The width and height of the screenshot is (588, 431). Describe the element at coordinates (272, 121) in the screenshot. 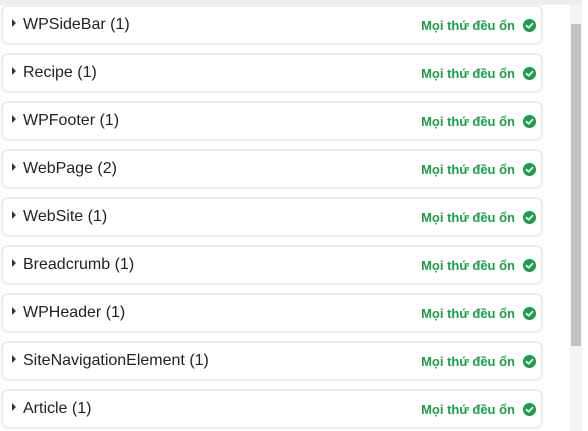

I see `schema-item-wpfooter: WPFooter (1) Mọi thứ đều ổn` at that location.